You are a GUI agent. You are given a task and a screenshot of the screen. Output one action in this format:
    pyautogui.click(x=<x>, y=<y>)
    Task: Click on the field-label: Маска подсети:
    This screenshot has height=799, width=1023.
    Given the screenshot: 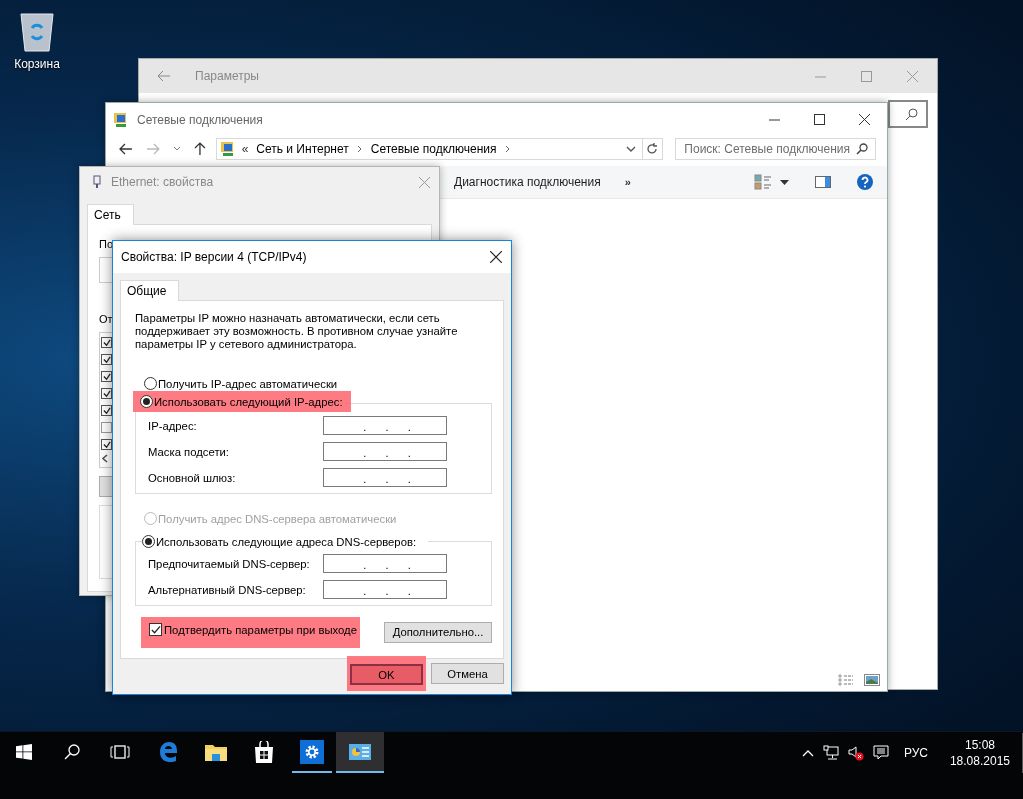 What is the action you would take?
    pyautogui.click(x=188, y=451)
    